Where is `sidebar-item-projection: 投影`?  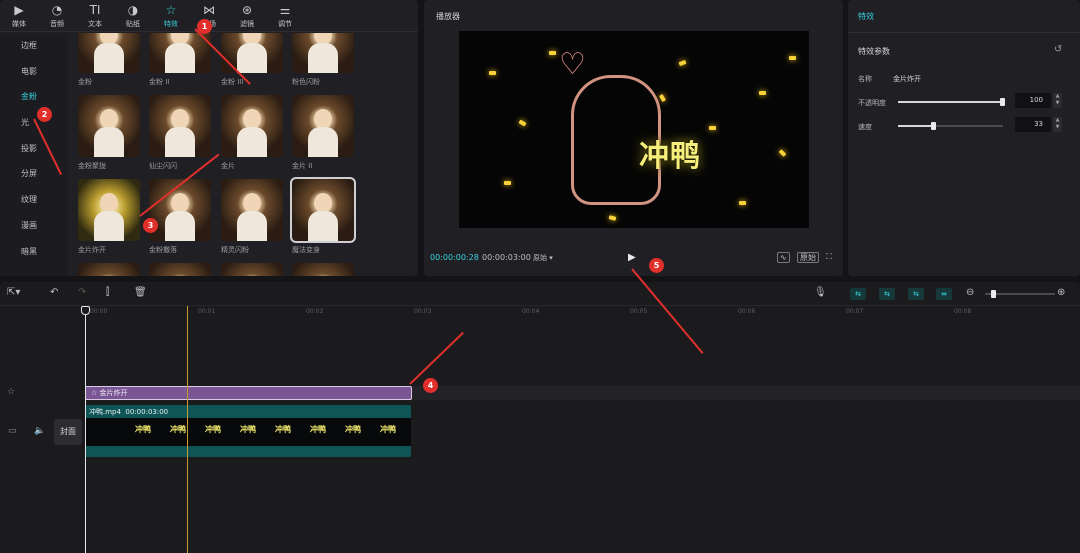 sidebar-item-projection: 投影 is located at coordinates (34, 149).